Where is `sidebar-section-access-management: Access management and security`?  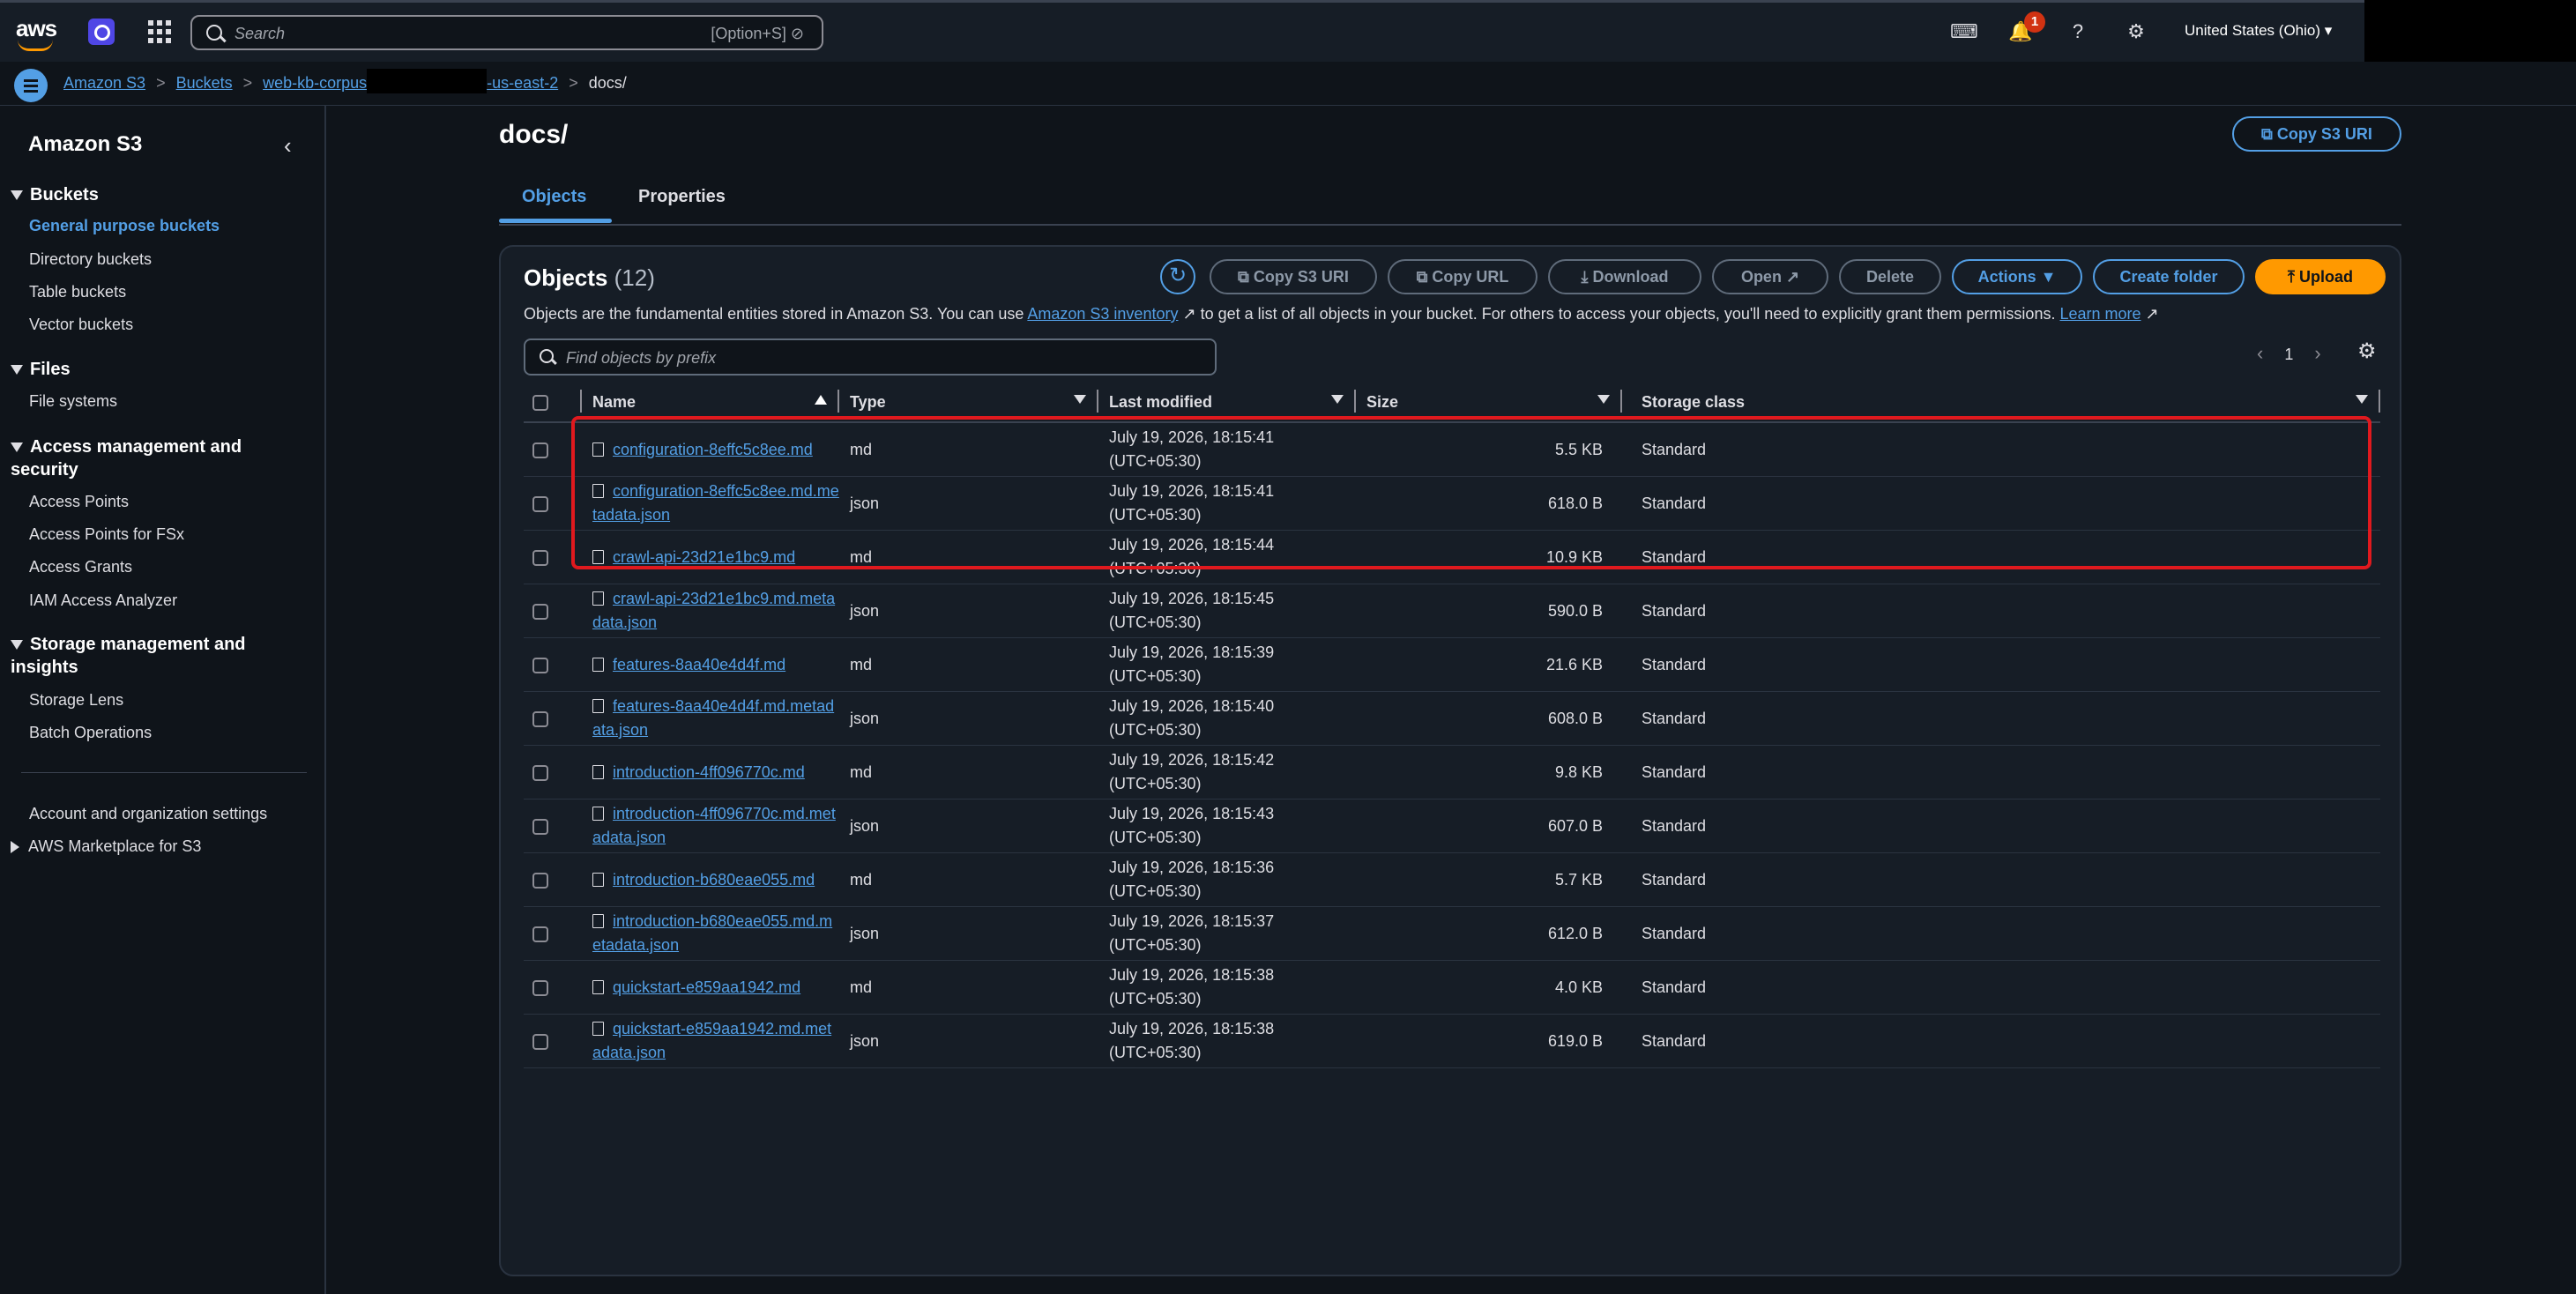
sidebar-section-access-management: Access management and security is located at coordinates (152, 458).